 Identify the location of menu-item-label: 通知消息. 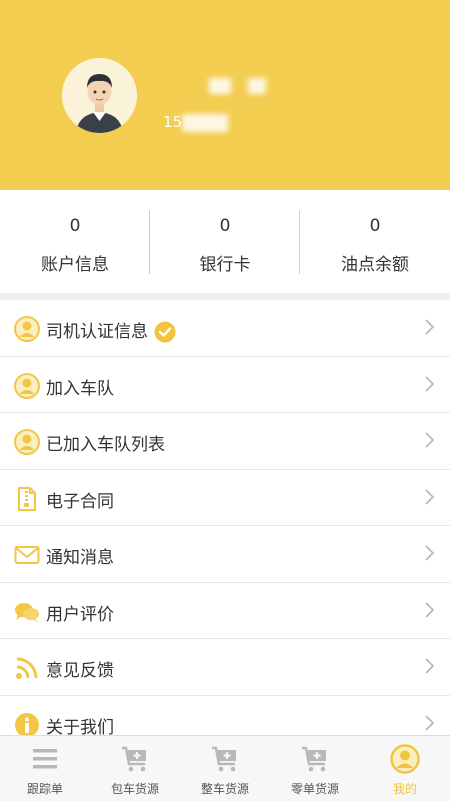
(80, 558).